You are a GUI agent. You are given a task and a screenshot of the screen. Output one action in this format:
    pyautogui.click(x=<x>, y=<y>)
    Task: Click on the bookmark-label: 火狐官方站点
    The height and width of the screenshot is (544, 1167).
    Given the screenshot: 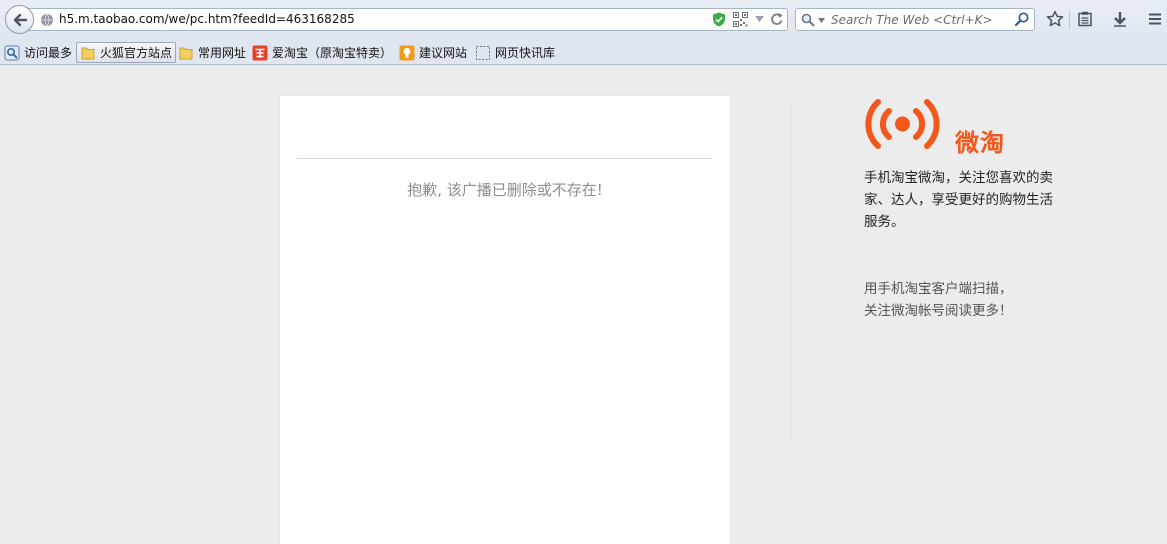 What is the action you would take?
    pyautogui.click(x=136, y=53)
    